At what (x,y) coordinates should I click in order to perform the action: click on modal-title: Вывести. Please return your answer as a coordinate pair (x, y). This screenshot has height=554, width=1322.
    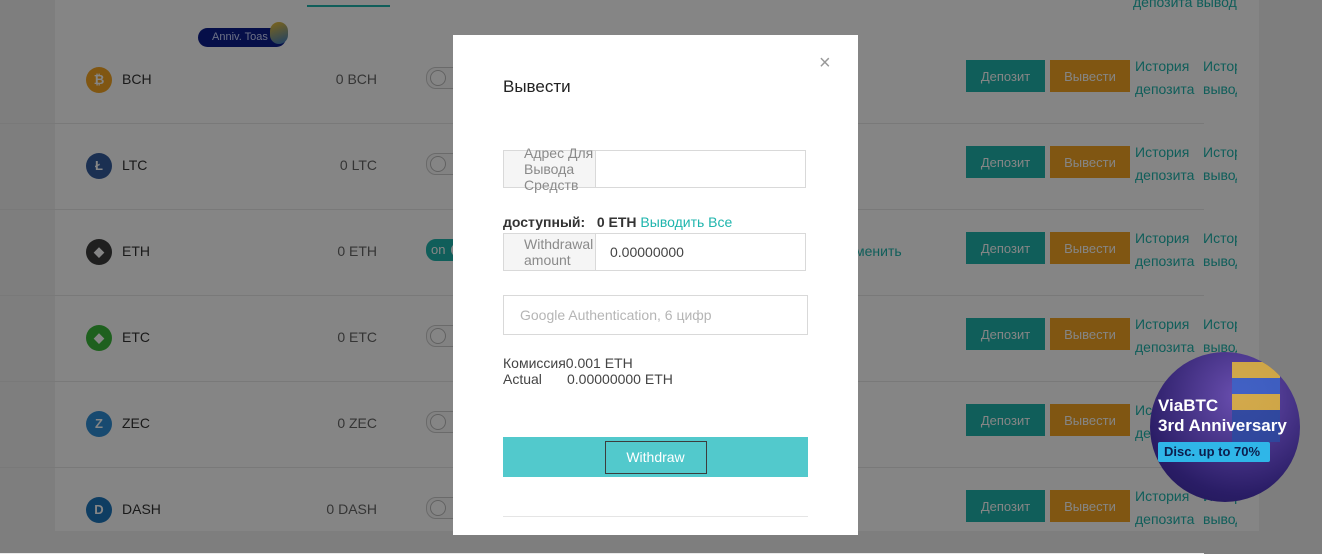
    Looking at the image, I should click on (537, 86).